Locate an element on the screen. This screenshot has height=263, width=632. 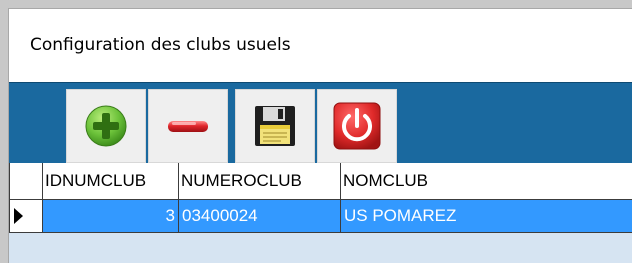
plus-circle-icon is located at coordinates (106, 126).